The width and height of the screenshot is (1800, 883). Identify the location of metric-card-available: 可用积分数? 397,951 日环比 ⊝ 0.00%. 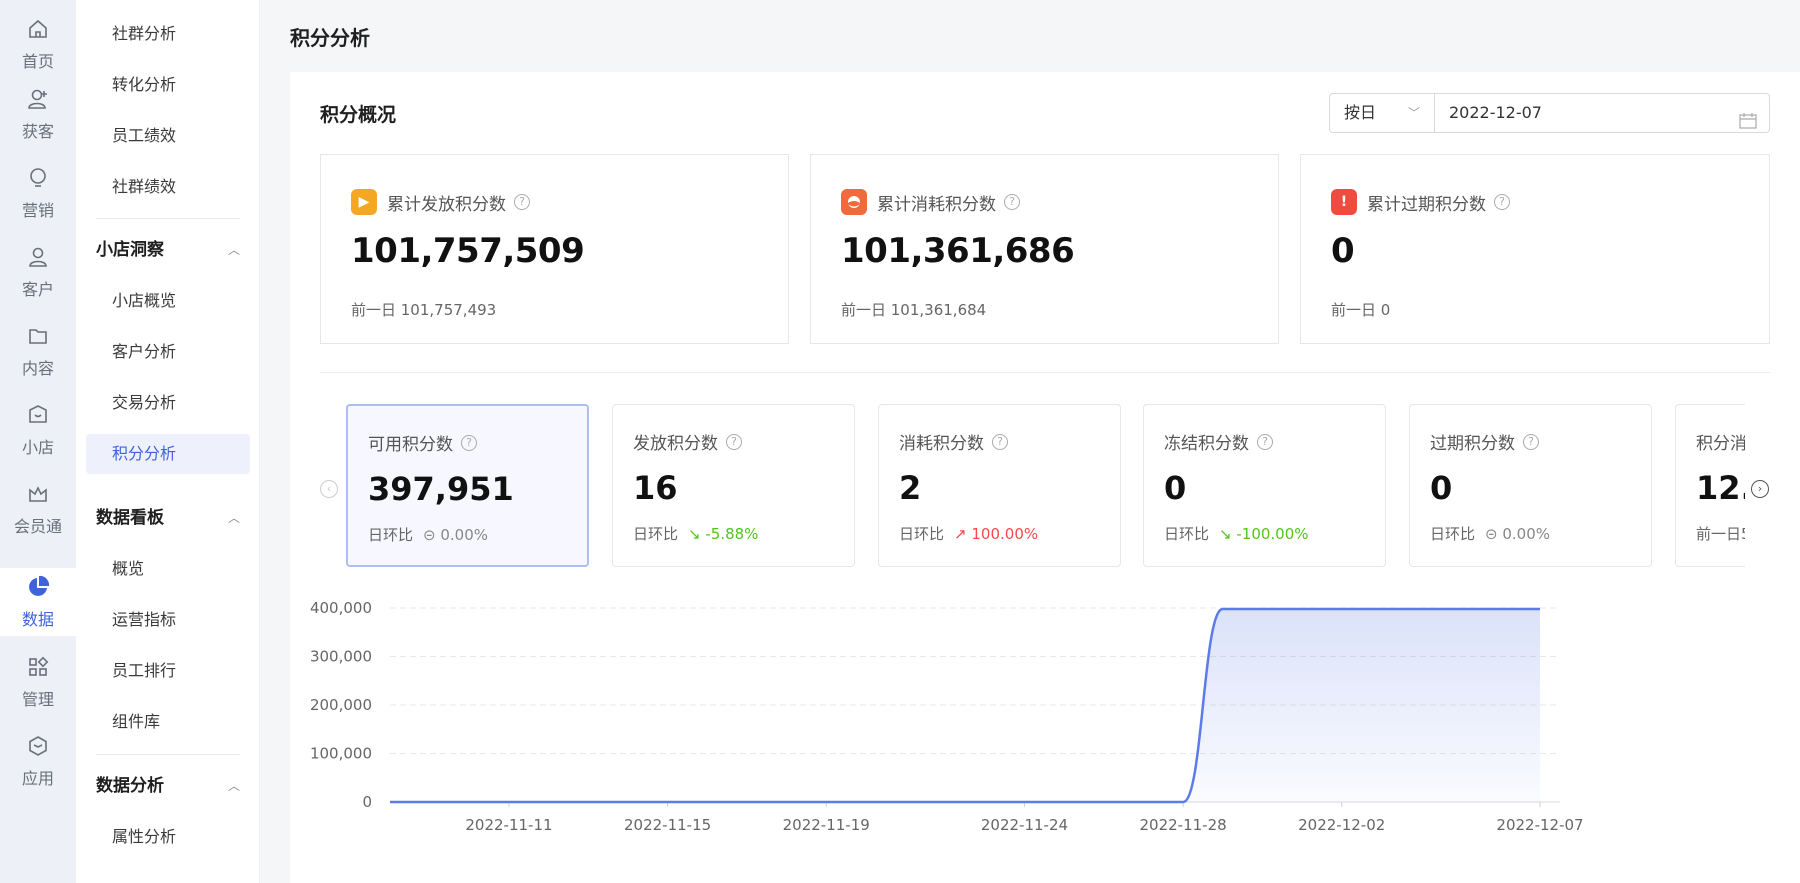
(467, 485).